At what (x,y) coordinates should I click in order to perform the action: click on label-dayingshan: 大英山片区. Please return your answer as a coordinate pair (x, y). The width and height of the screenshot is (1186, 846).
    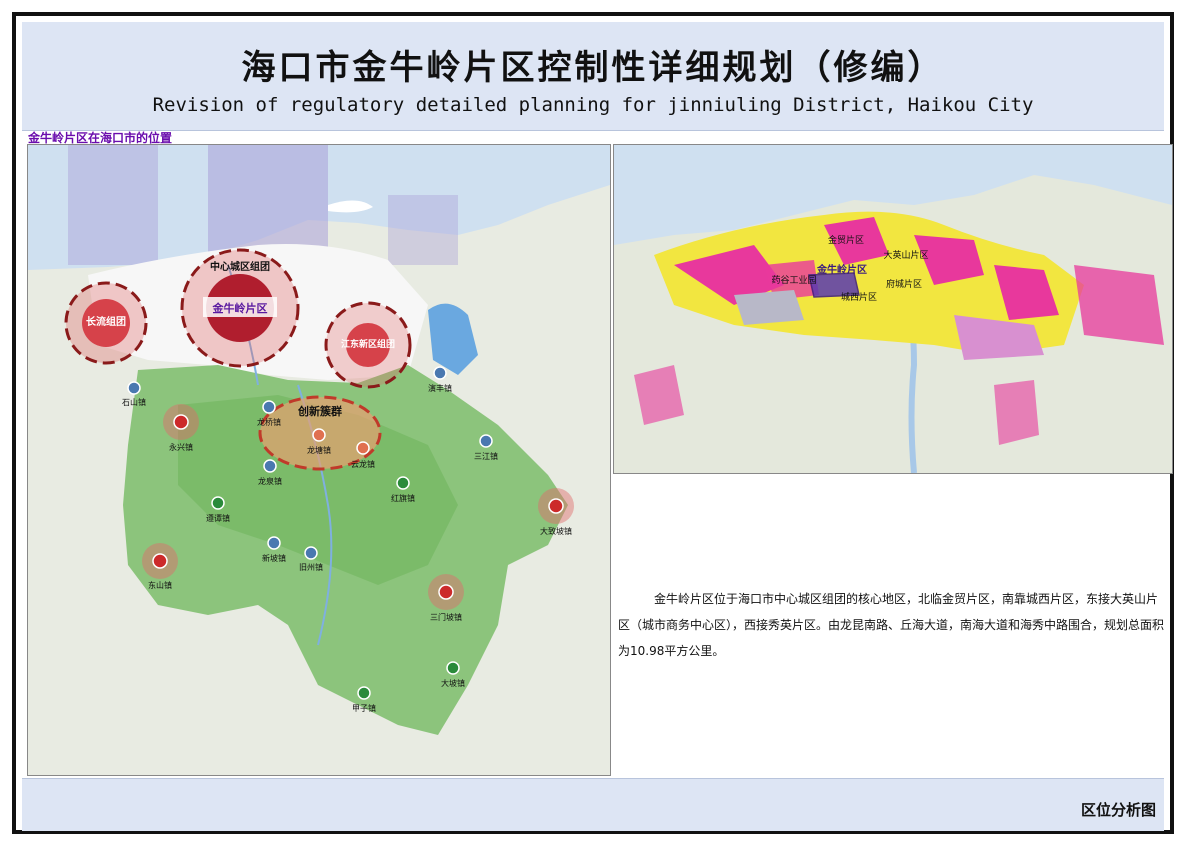
    Looking at the image, I should click on (905, 255).